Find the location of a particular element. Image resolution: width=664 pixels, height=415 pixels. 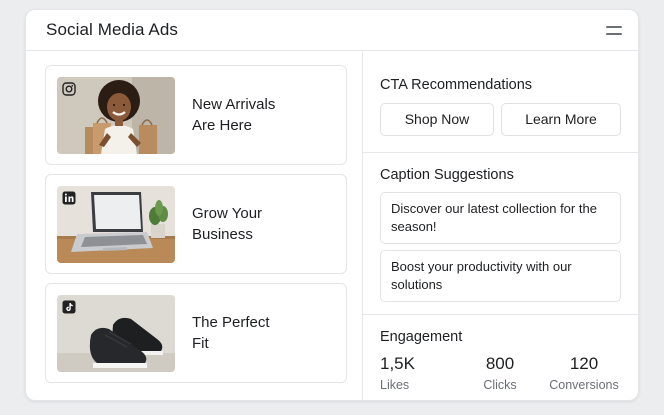

engagement-section-title: Engagement is located at coordinates (421, 337).